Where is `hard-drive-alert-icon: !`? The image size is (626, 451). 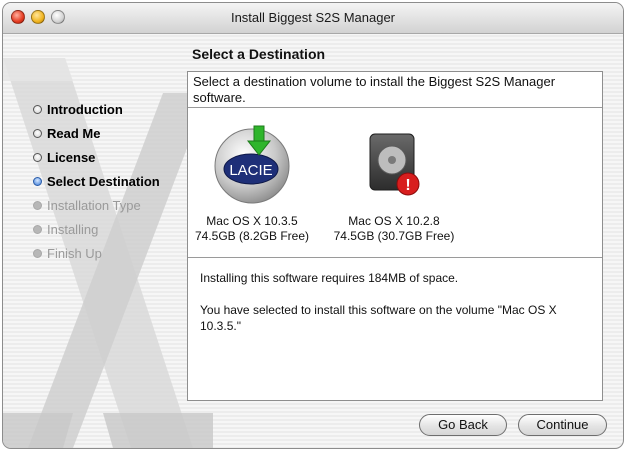
hard-drive-alert-icon: ! is located at coordinates (394, 164).